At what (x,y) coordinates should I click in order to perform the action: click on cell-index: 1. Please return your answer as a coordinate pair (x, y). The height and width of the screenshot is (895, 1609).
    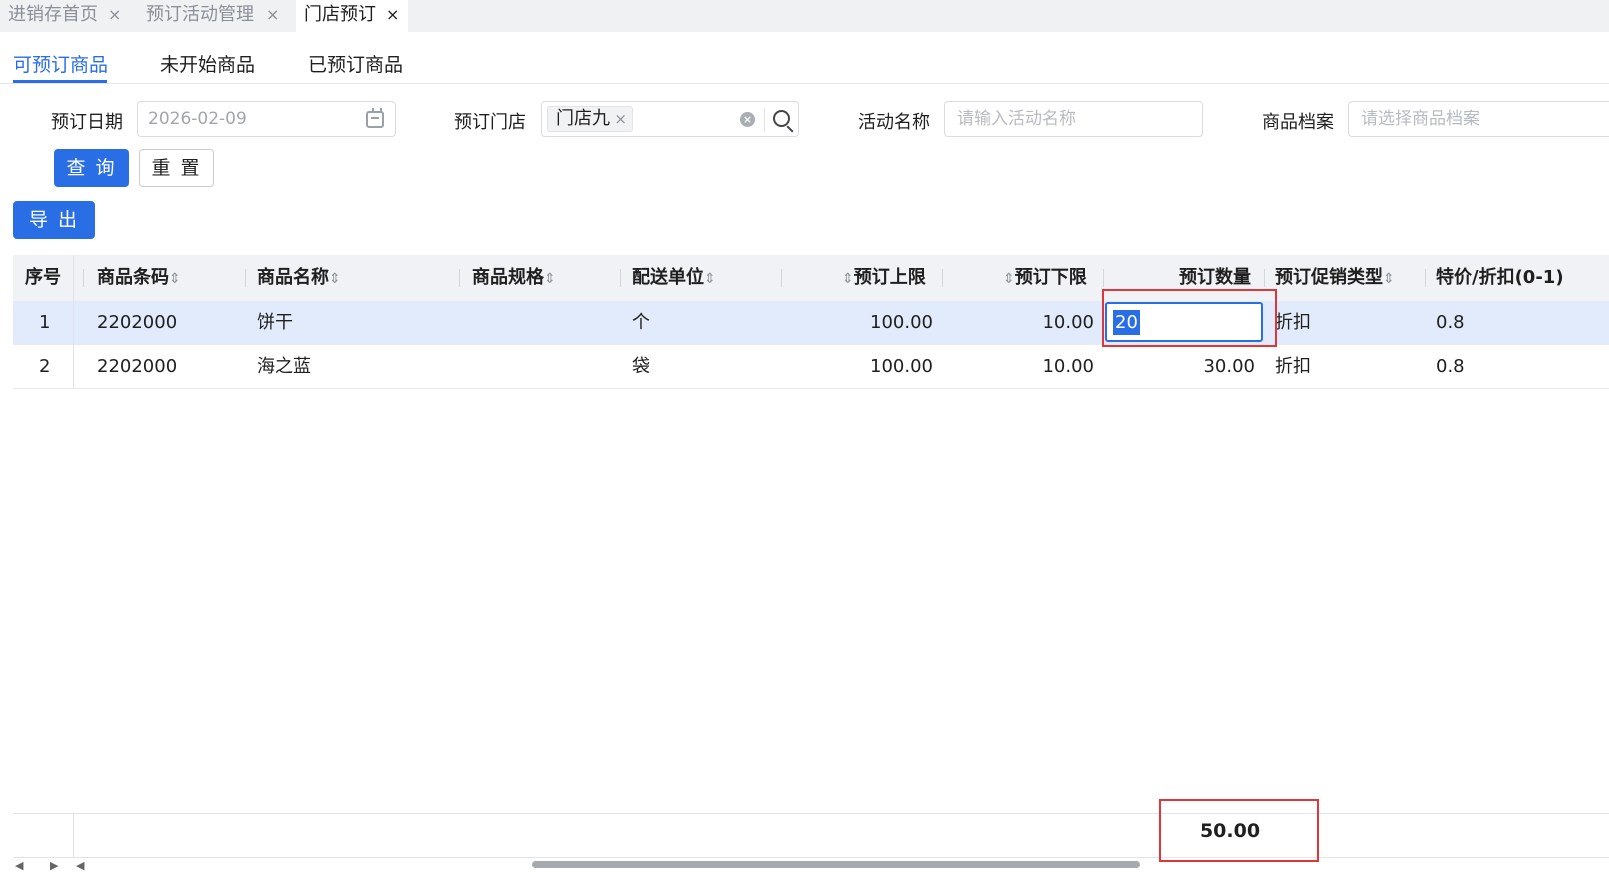
    Looking at the image, I should click on (45, 322).